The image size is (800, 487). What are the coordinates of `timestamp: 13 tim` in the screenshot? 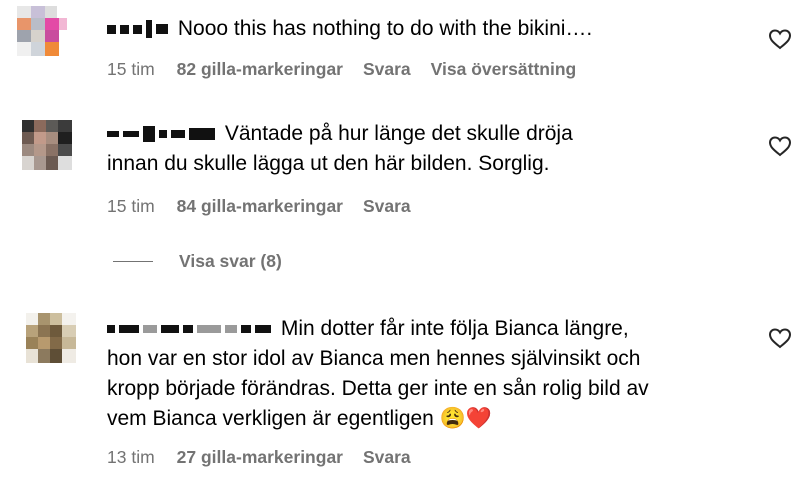 It's located at (131, 457).